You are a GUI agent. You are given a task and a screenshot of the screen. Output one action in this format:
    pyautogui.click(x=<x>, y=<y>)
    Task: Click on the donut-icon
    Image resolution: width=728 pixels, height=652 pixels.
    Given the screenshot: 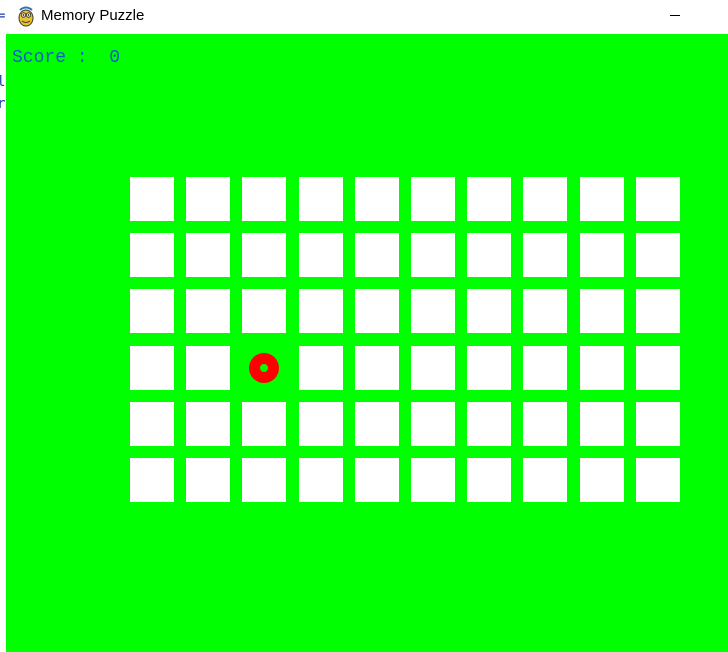 What is the action you would take?
    pyautogui.click(x=264, y=368)
    